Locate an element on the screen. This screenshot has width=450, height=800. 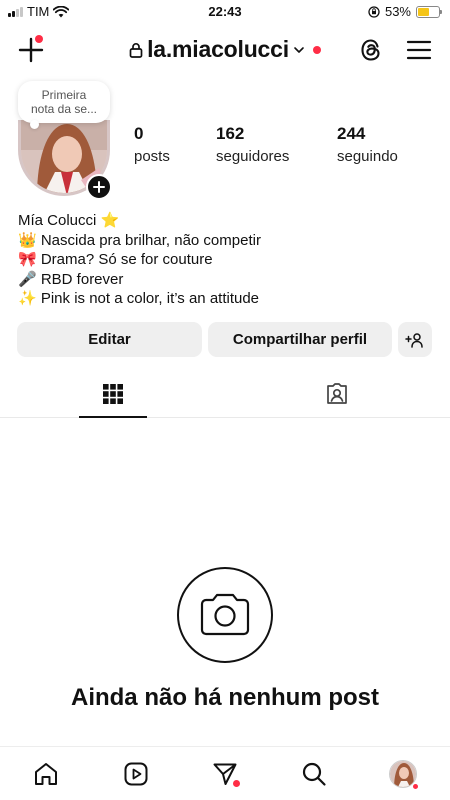
menu-icon is located at coordinates (419, 50).